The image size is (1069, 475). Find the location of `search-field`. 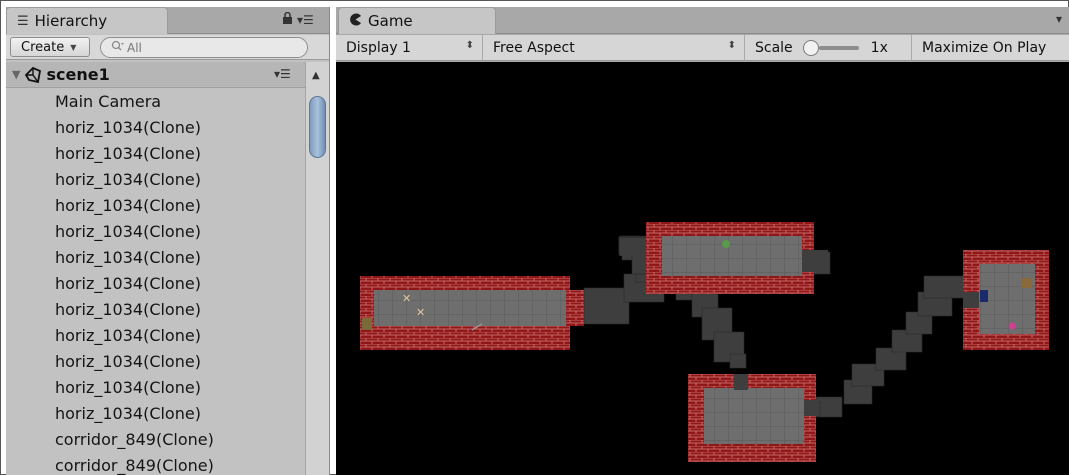

search-field is located at coordinates (204, 47).